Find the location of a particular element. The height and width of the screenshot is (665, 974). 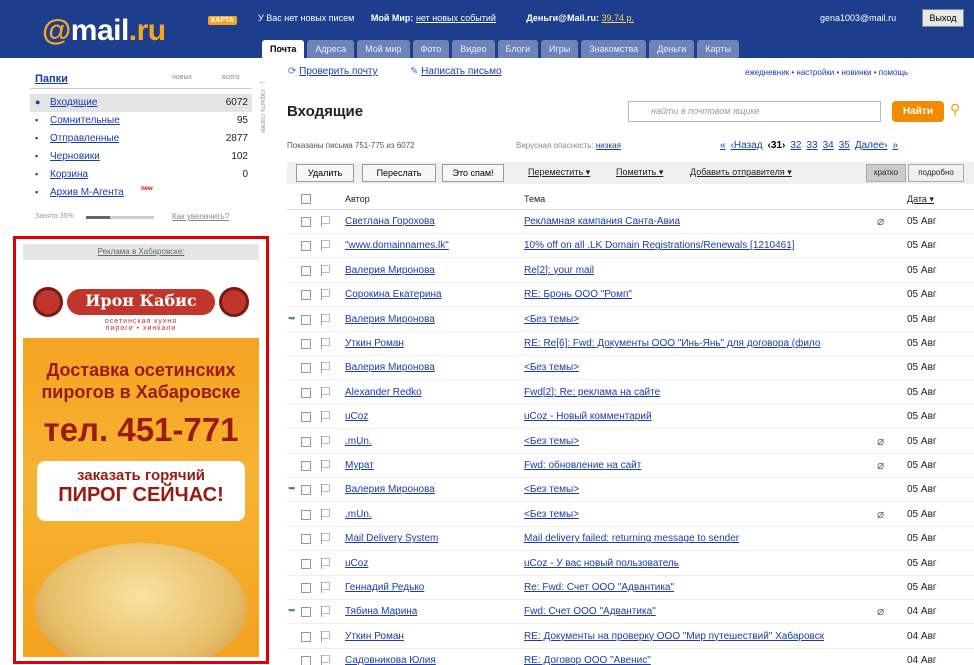

message-author: Геннадий Редько is located at coordinates (430, 587).